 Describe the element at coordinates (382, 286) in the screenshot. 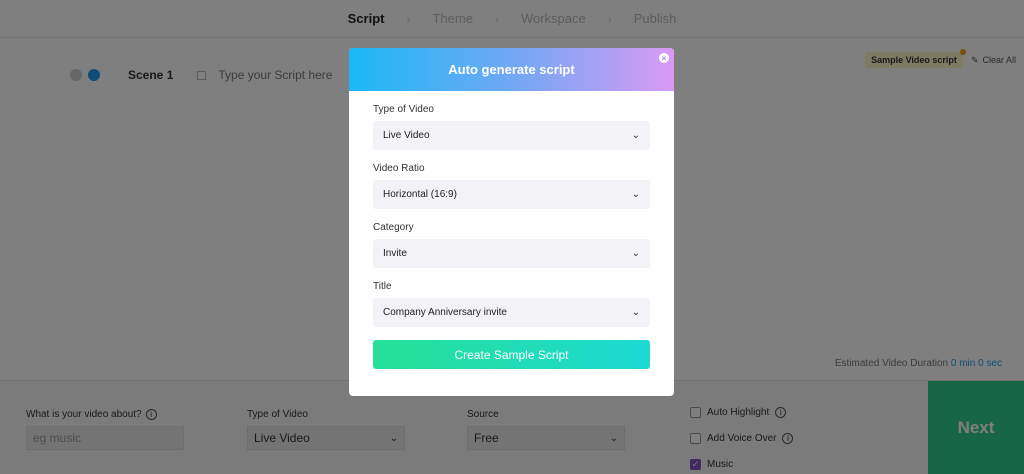

I see `title-label: Title` at that location.